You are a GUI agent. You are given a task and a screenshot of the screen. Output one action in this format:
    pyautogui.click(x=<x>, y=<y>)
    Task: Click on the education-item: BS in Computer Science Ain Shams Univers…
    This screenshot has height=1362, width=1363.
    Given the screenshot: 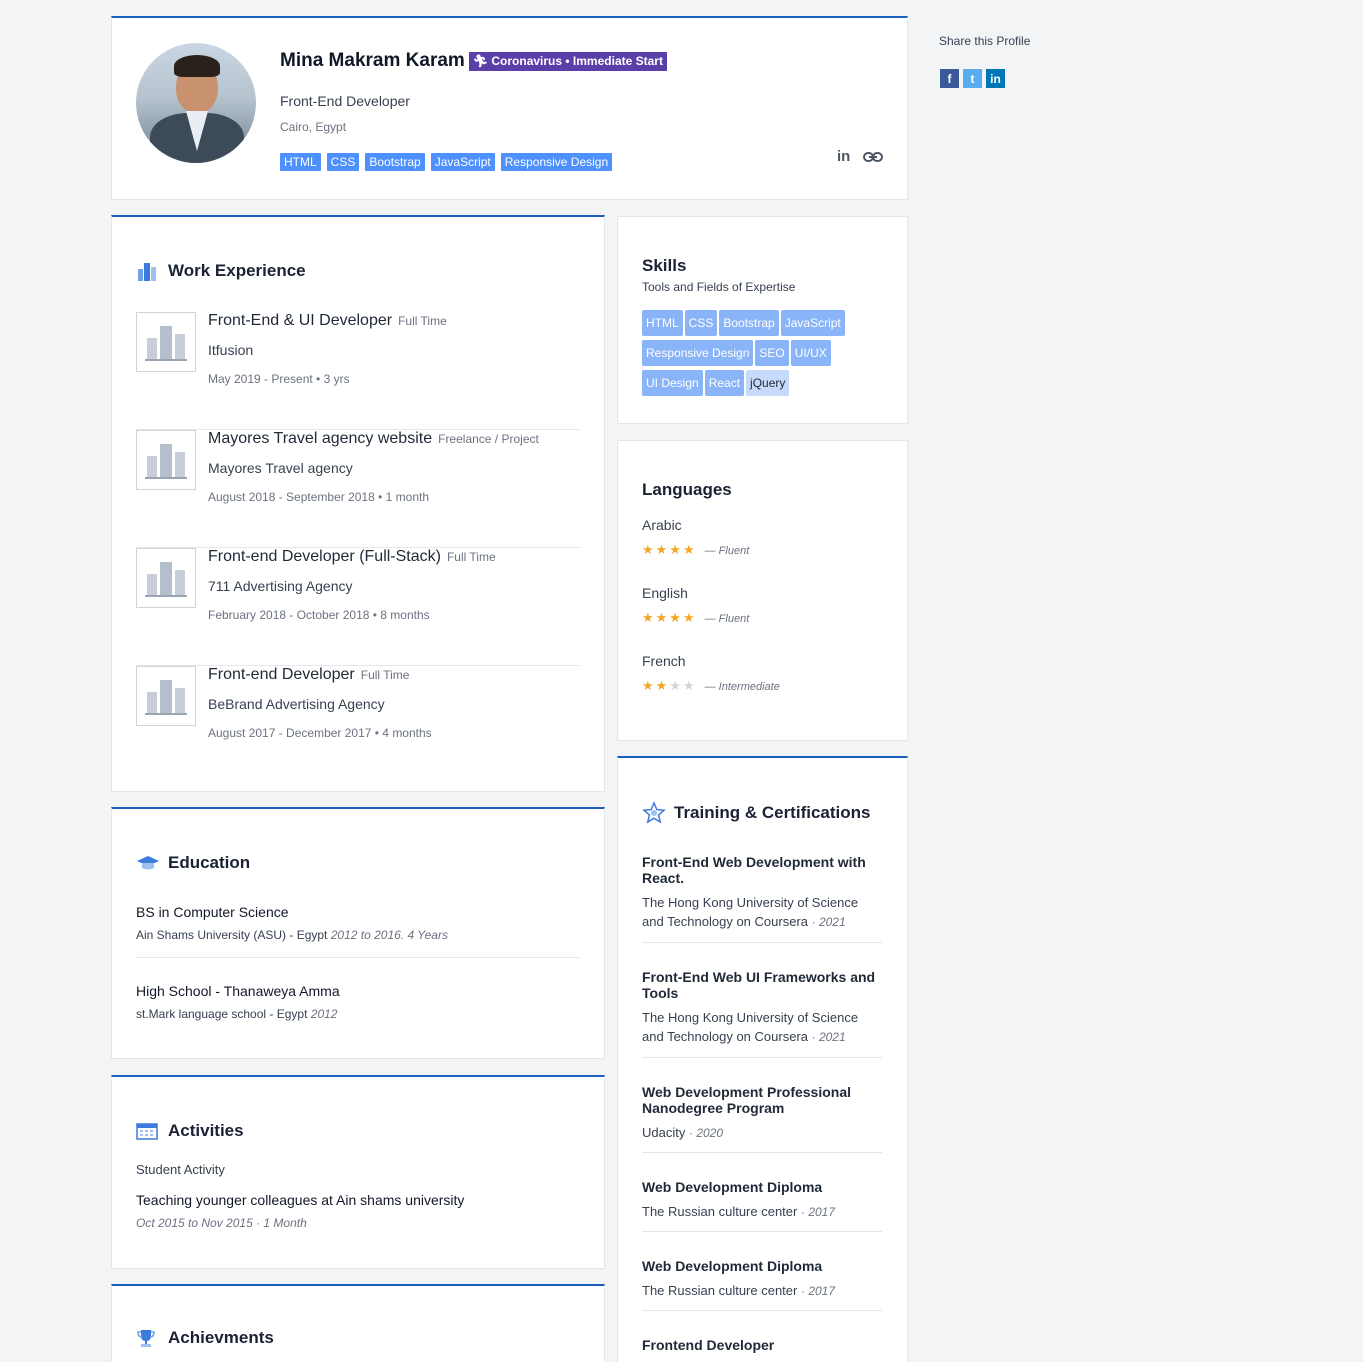 What is the action you would take?
    pyautogui.click(x=358, y=931)
    